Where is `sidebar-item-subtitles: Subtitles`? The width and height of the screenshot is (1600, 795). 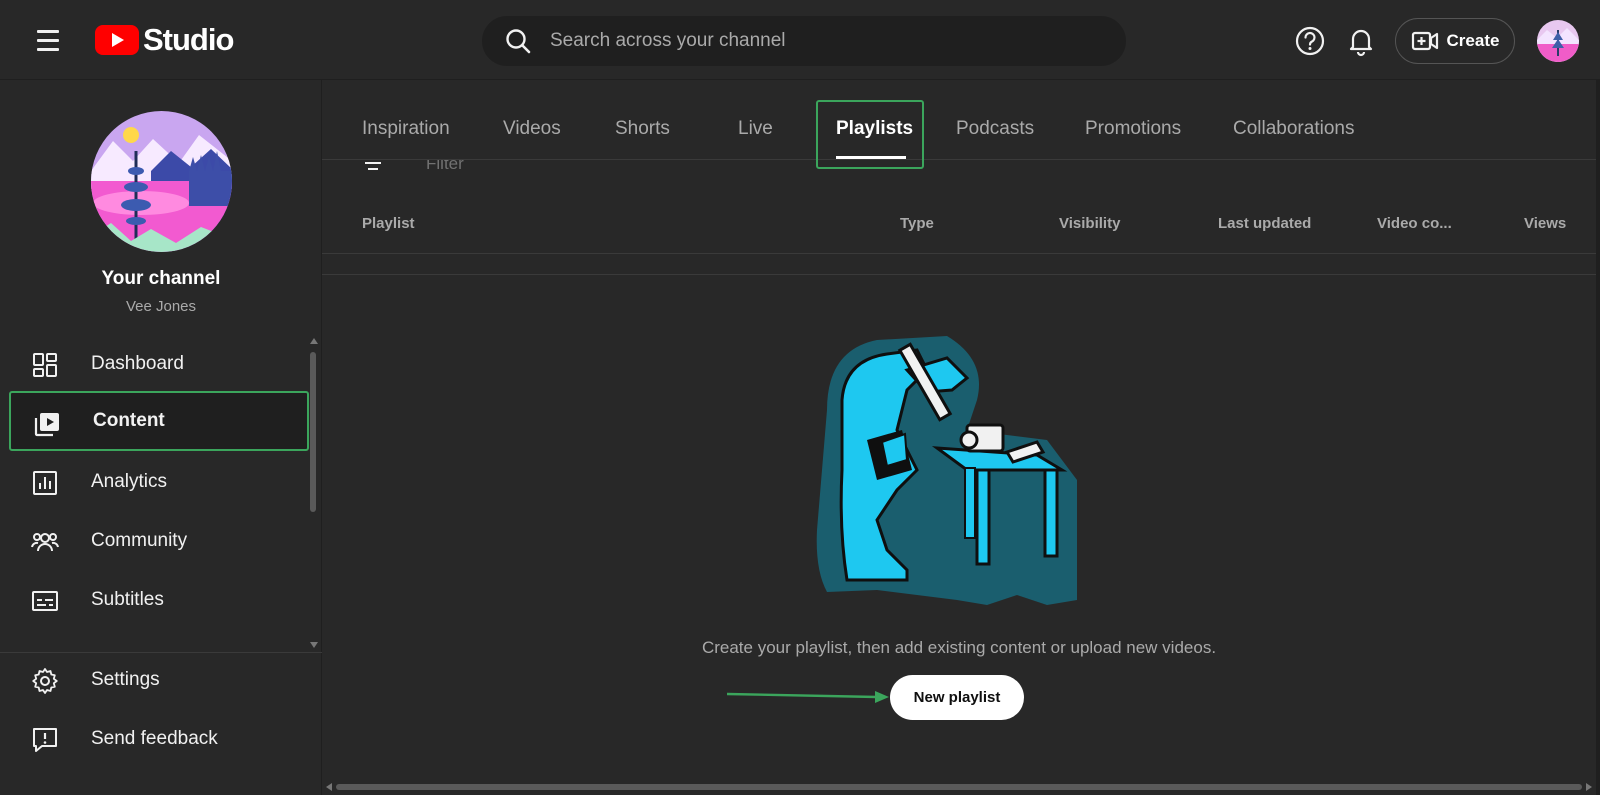 sidebar-item-subtitles: Subtitles is located at coordinates (159, 600).